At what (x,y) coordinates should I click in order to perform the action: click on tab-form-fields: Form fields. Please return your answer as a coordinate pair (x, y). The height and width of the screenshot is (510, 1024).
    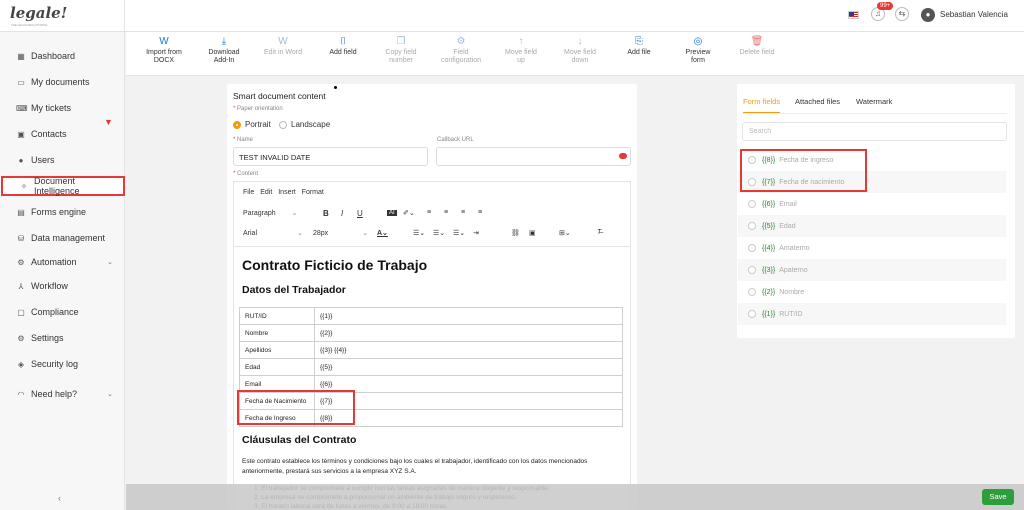
    Looking at the image, I should click on (761, 101).